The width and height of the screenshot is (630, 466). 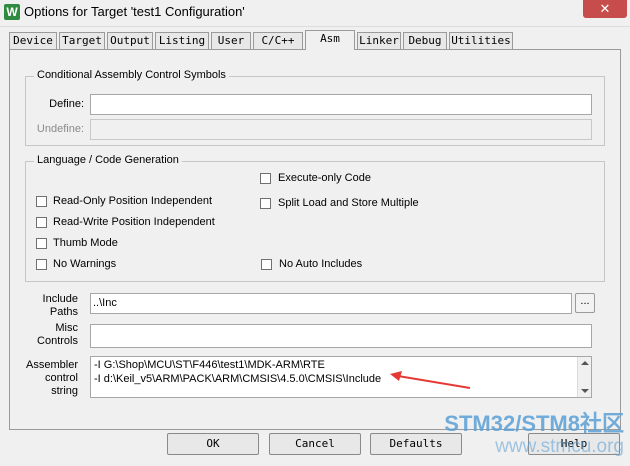 I want to click on no-warnings-checkbox, so click(x=41, y=264).